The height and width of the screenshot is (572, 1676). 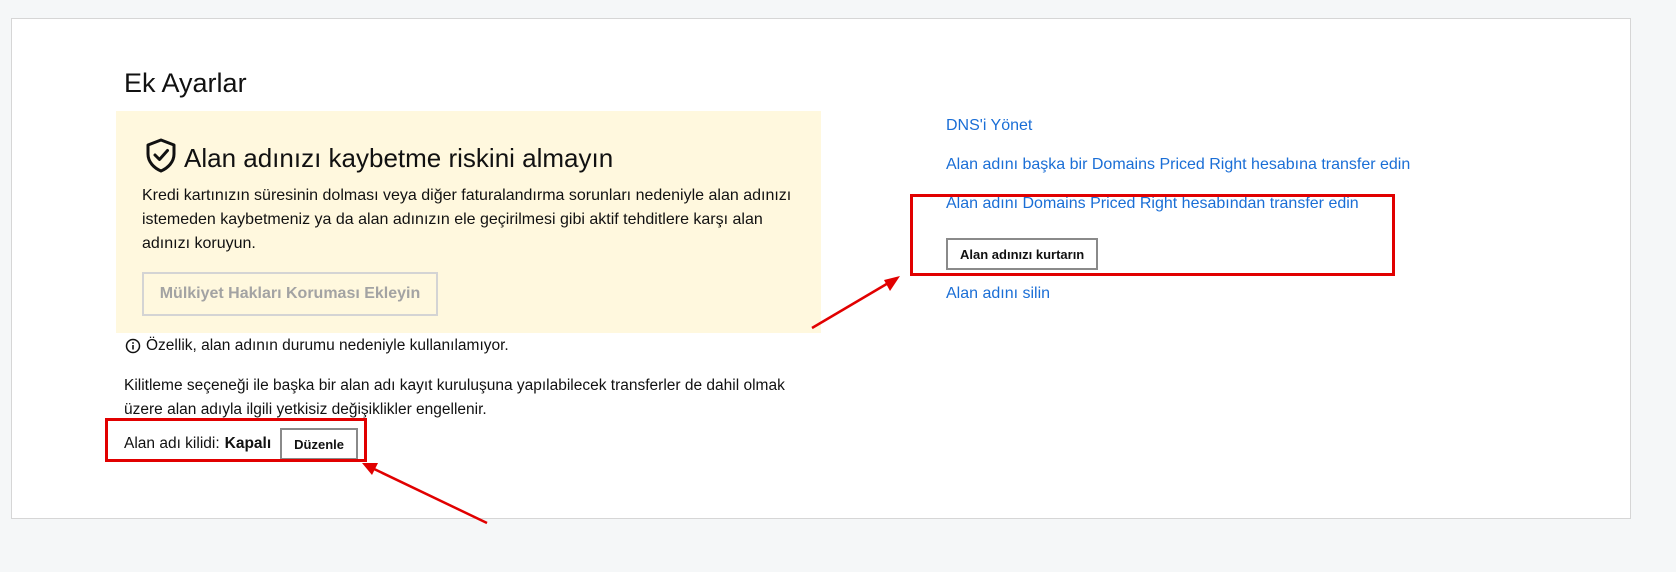 I want to click on page-title: Ek Ayarlar, so click(x=185, y=83).